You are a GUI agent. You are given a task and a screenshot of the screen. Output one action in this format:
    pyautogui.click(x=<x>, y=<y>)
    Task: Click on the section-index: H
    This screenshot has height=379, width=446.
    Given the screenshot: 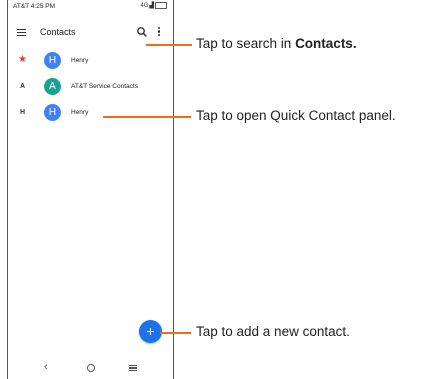 What is the action you would take?
    pyautogui.click(x=23, y=112)
    